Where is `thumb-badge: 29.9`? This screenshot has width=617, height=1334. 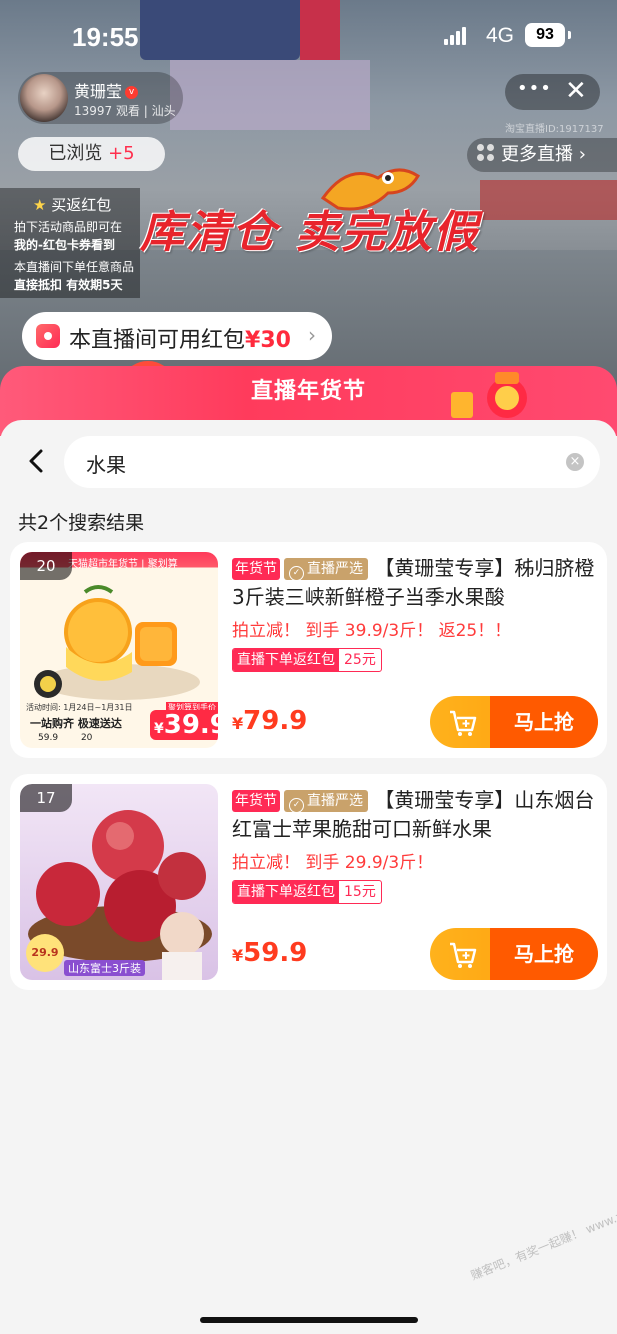 thumb-badge: 29.9 is located at coordinates (45, 953).